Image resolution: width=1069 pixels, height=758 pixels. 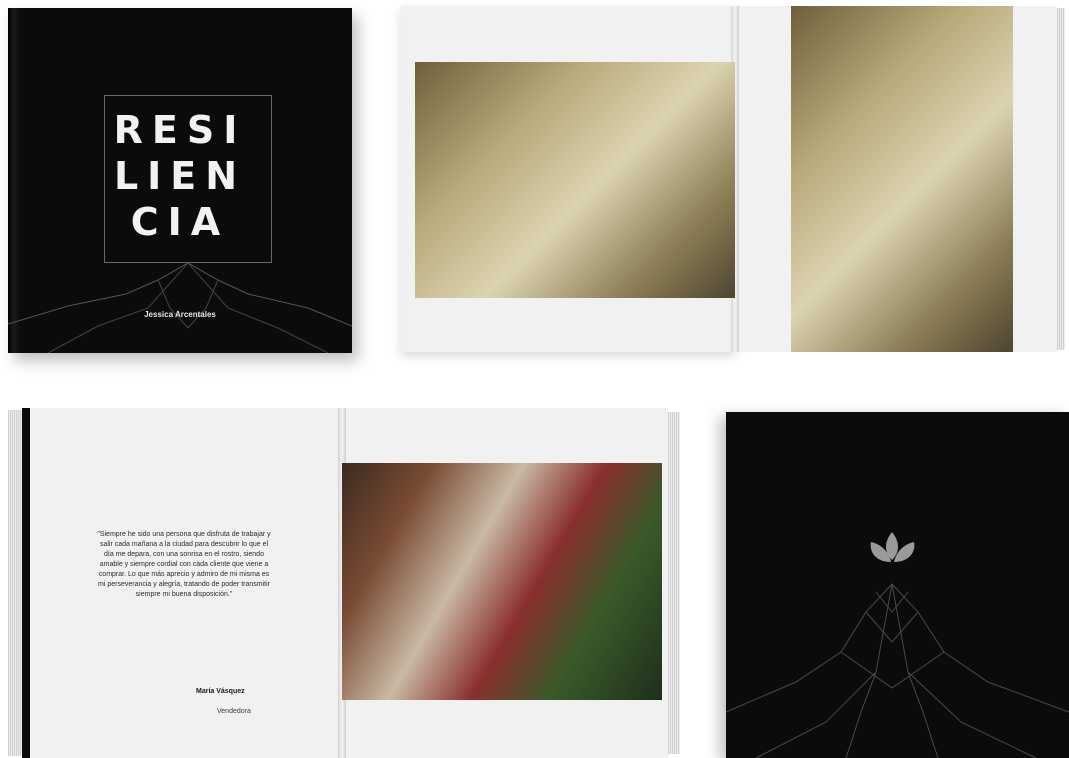 What do you see at coordinates (26, 583) in the screenshot?
I see `book-binding` at bounding box center [26, 583].